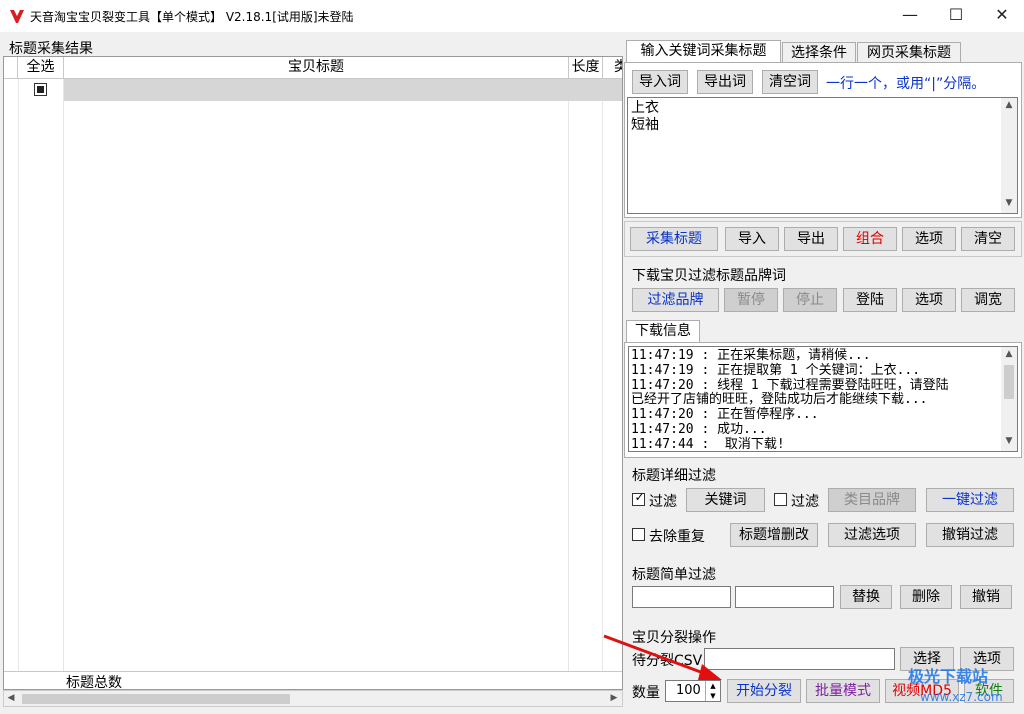  What do you see at coordinates (612, 68) in the screenshot?
I see `category-column-header: 类` at bounding box center [612, 68].